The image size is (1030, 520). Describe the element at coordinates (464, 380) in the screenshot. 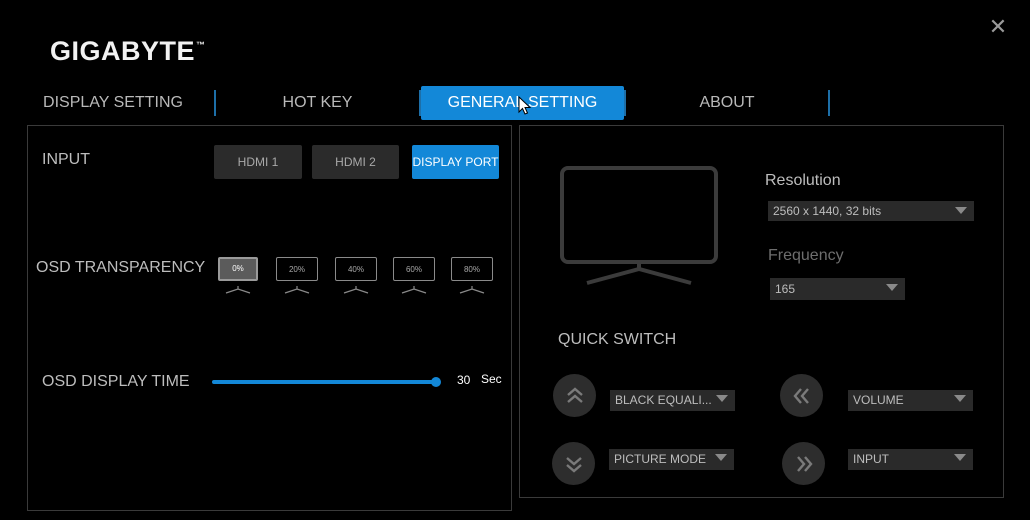

I see `osd-time-value: 30` at that location.